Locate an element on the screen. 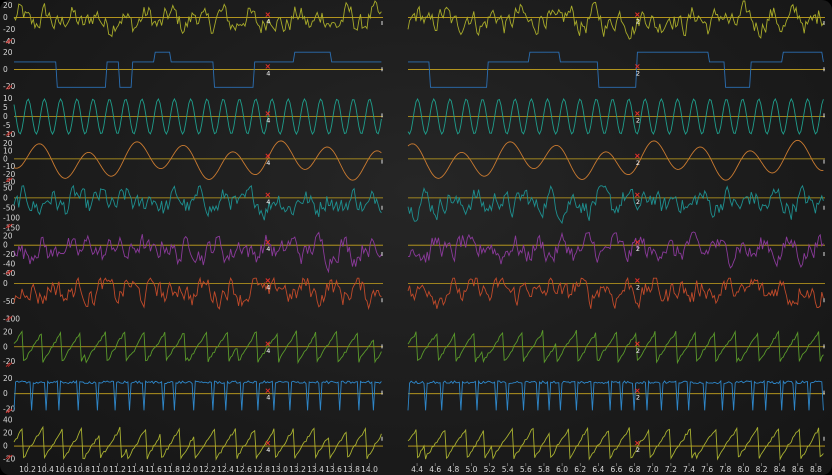  x-tick-label: 8.2 is located at coordinates (762, 469).